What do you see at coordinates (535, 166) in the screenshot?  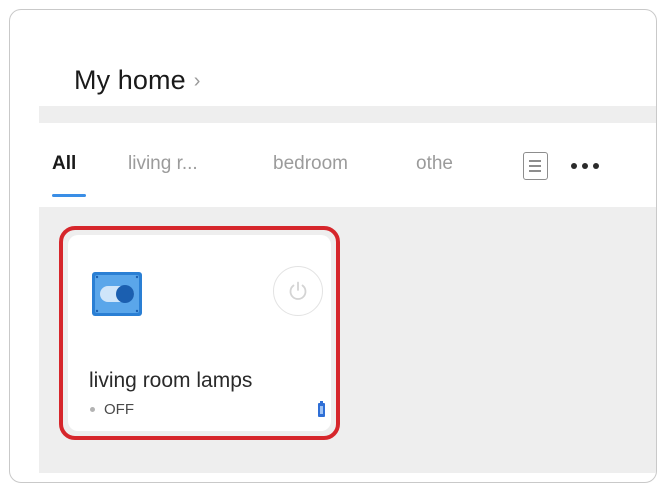 I see `list-icon` at bounding box center [535, 166].